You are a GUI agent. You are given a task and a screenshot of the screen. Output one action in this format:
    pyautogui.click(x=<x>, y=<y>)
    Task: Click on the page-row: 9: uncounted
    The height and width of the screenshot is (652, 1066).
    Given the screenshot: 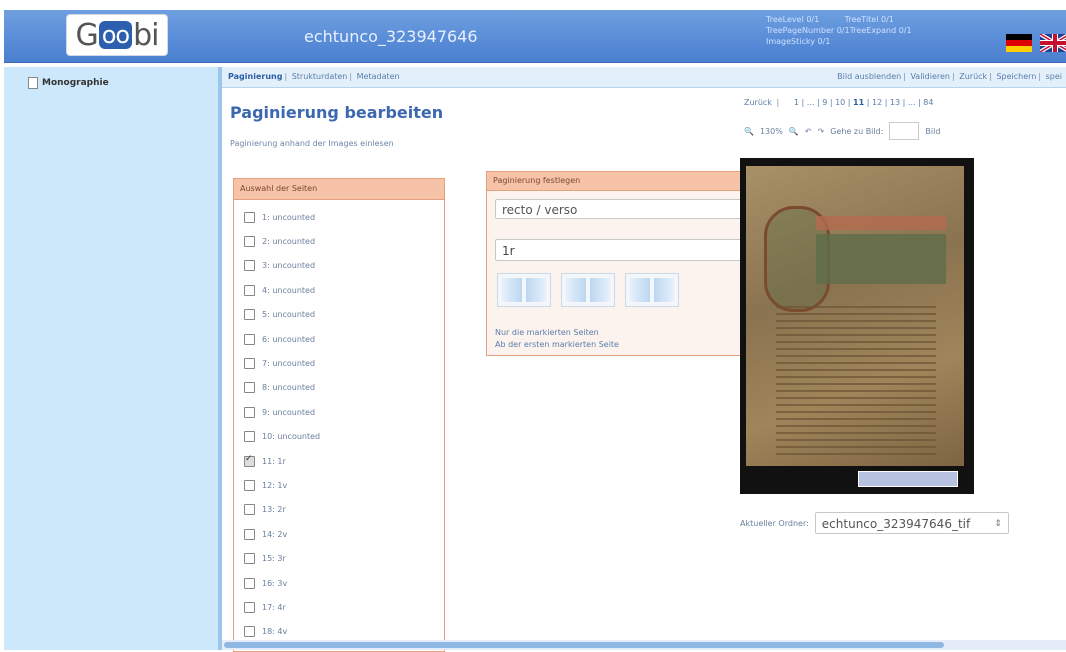 What is the action you would take?
    pyautogui.click(x=282, y=412)
    